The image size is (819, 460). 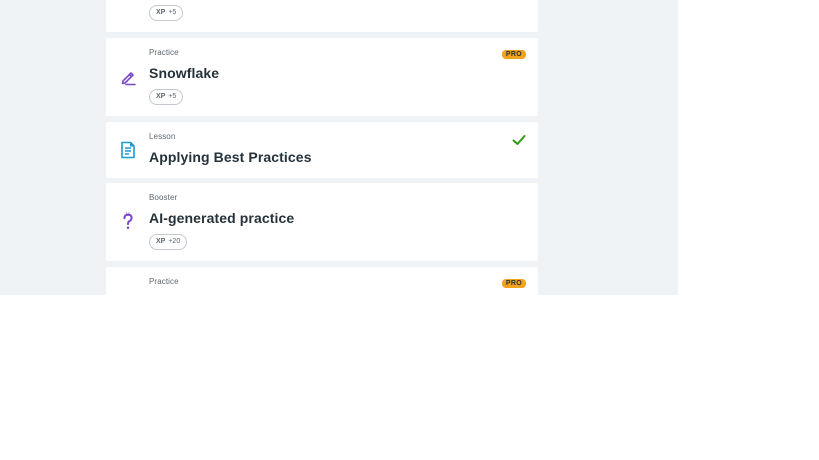 What do you see at coordinates (519, 140) in the screenshot?
I see `completed-check-icon` at bounding box center [519, 140].